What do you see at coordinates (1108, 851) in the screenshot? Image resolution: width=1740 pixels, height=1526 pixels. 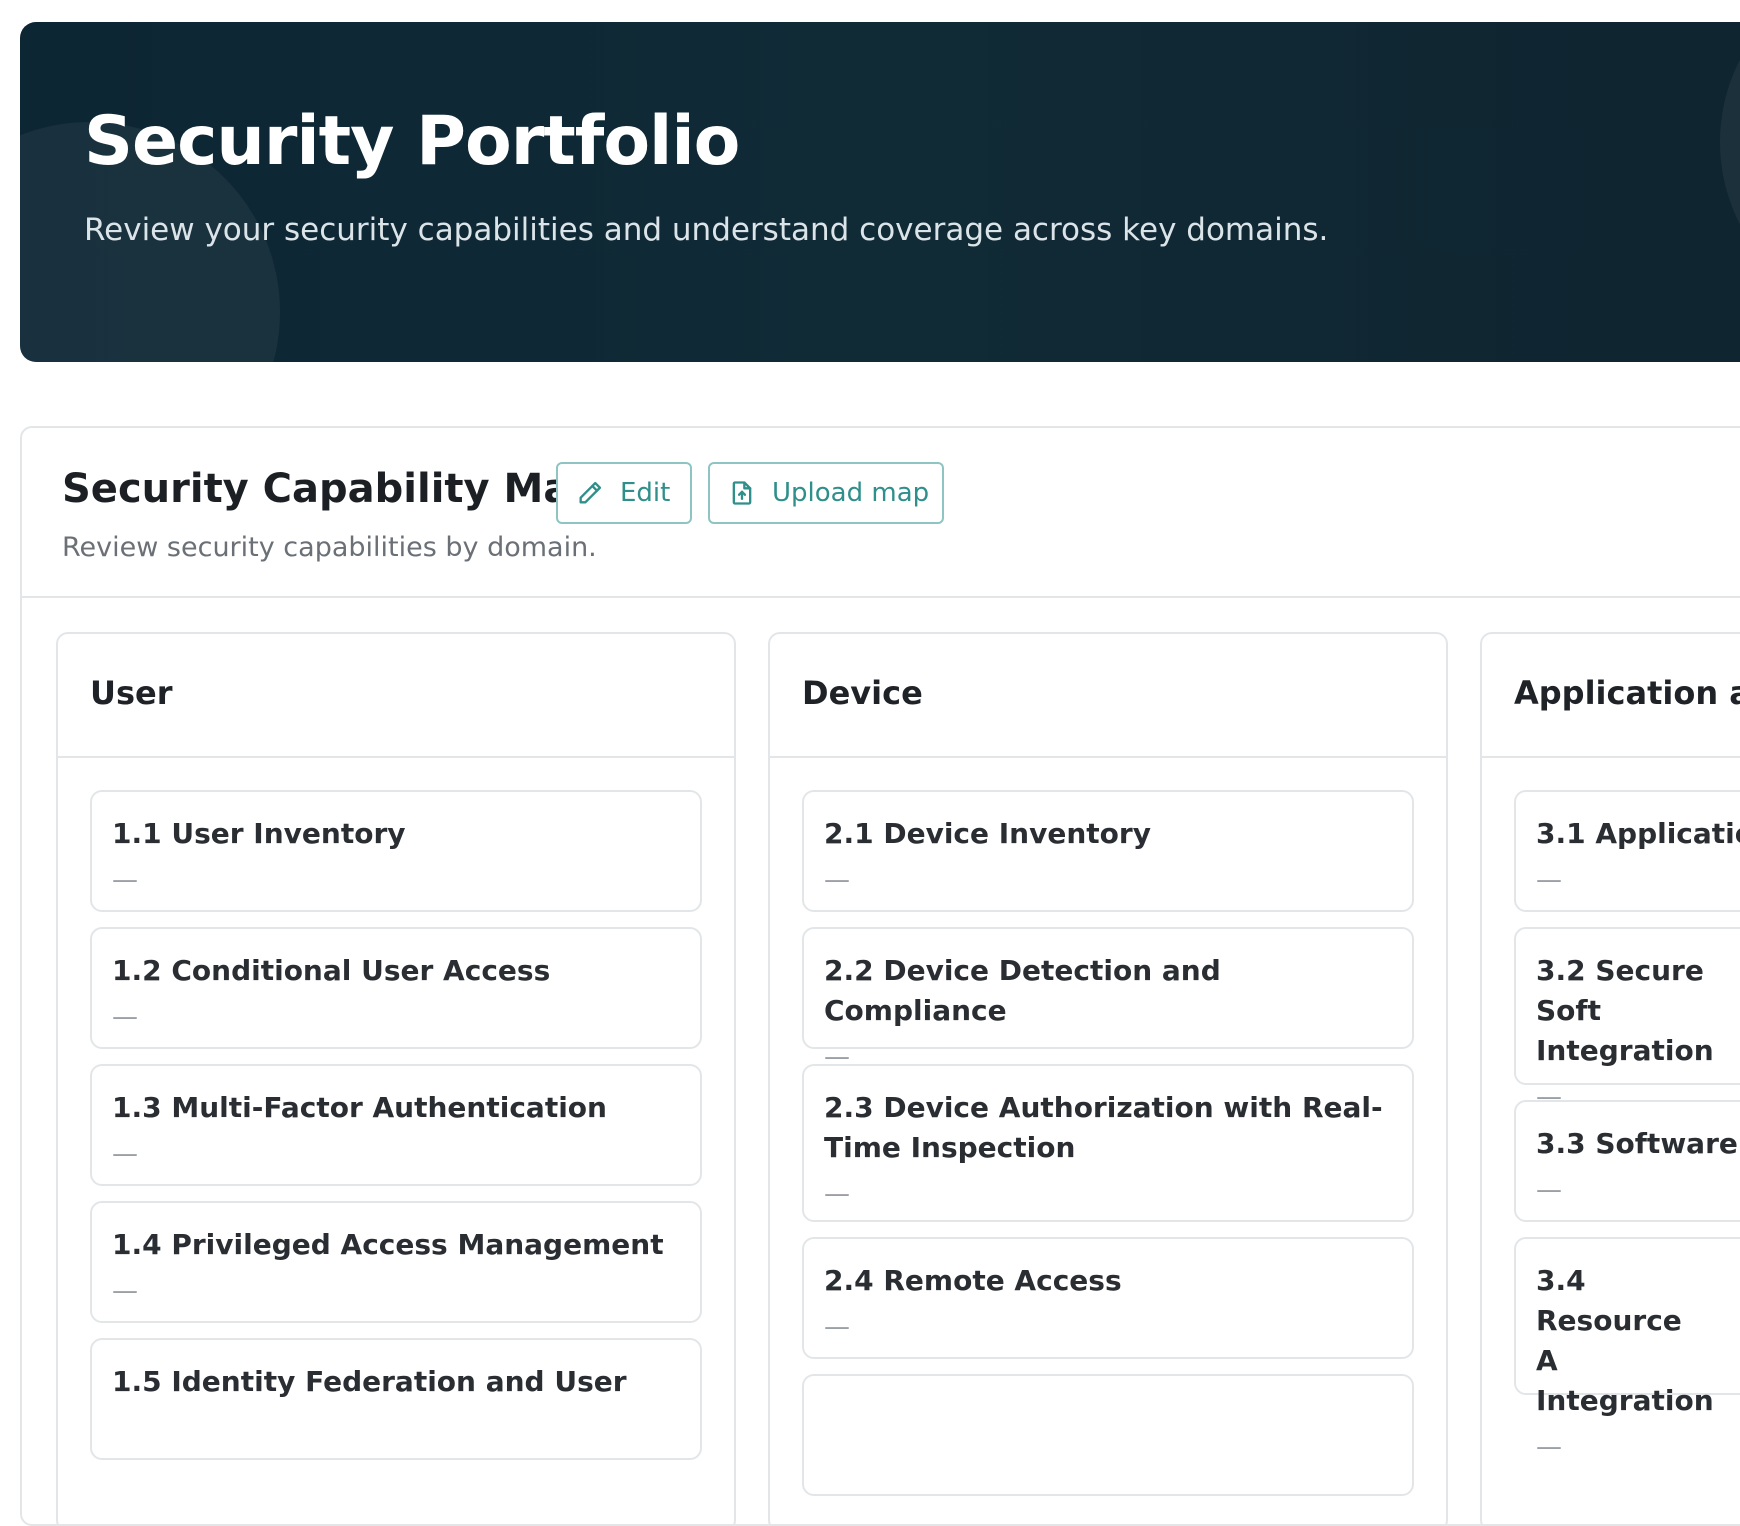 I see `capability-card: 2.1 Device Inventory —` at bounding box center [1108, 851].